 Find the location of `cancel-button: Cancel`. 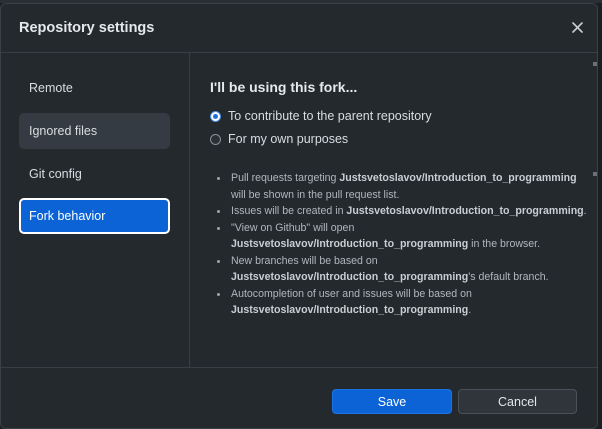

cancel-button: Cancel is located at coordinates (517, 401).